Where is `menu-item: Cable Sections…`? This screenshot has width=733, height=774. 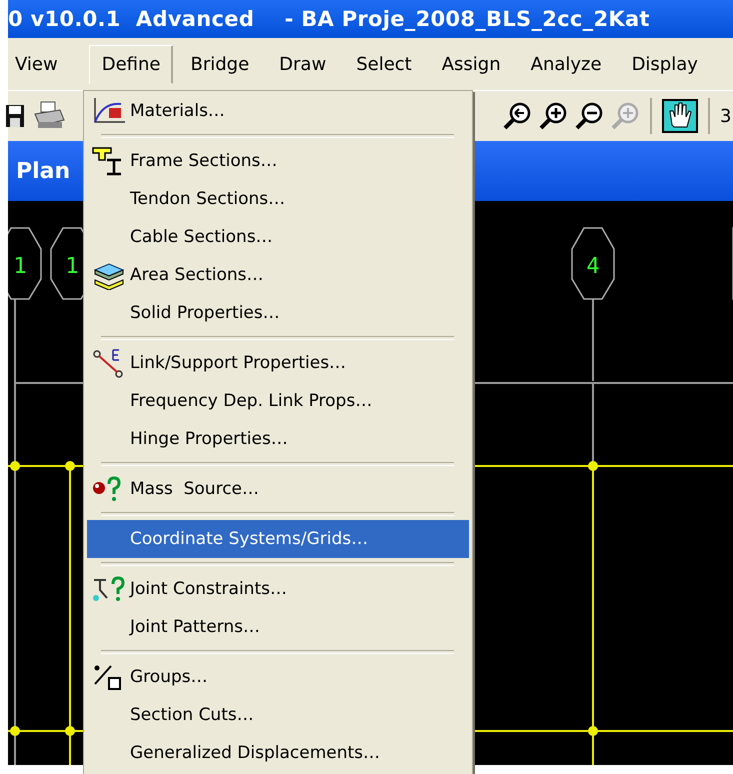
menu-item: Cable Sections… is located at coordinates (278, 237).